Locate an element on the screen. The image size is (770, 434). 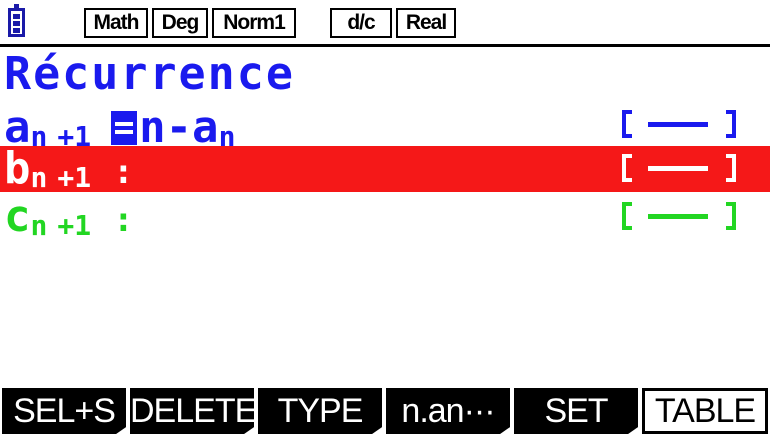
status-bar: Math Deg Norm1 d/c Real is located at coordinates (385, 22).